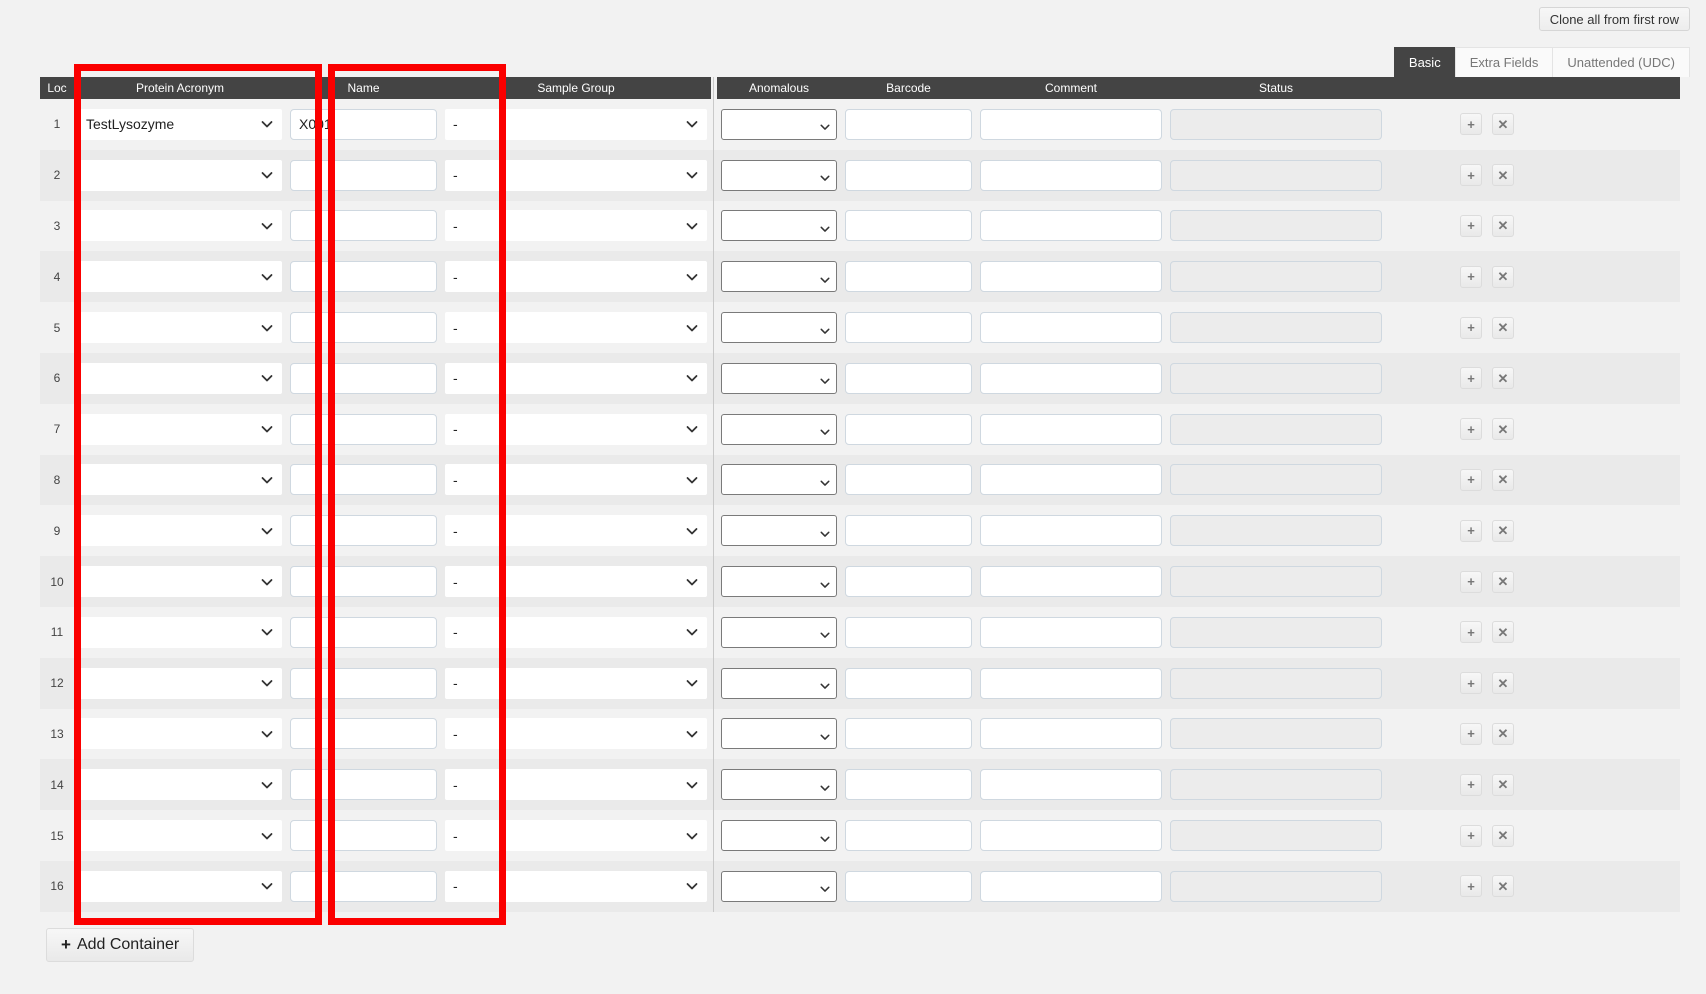 The width and height of the screenshot is (1706, 994). Describe the element at coordinates (1503, 62) in the screenshot. I see `tab-extra-fields: Extra Fields` at that location.